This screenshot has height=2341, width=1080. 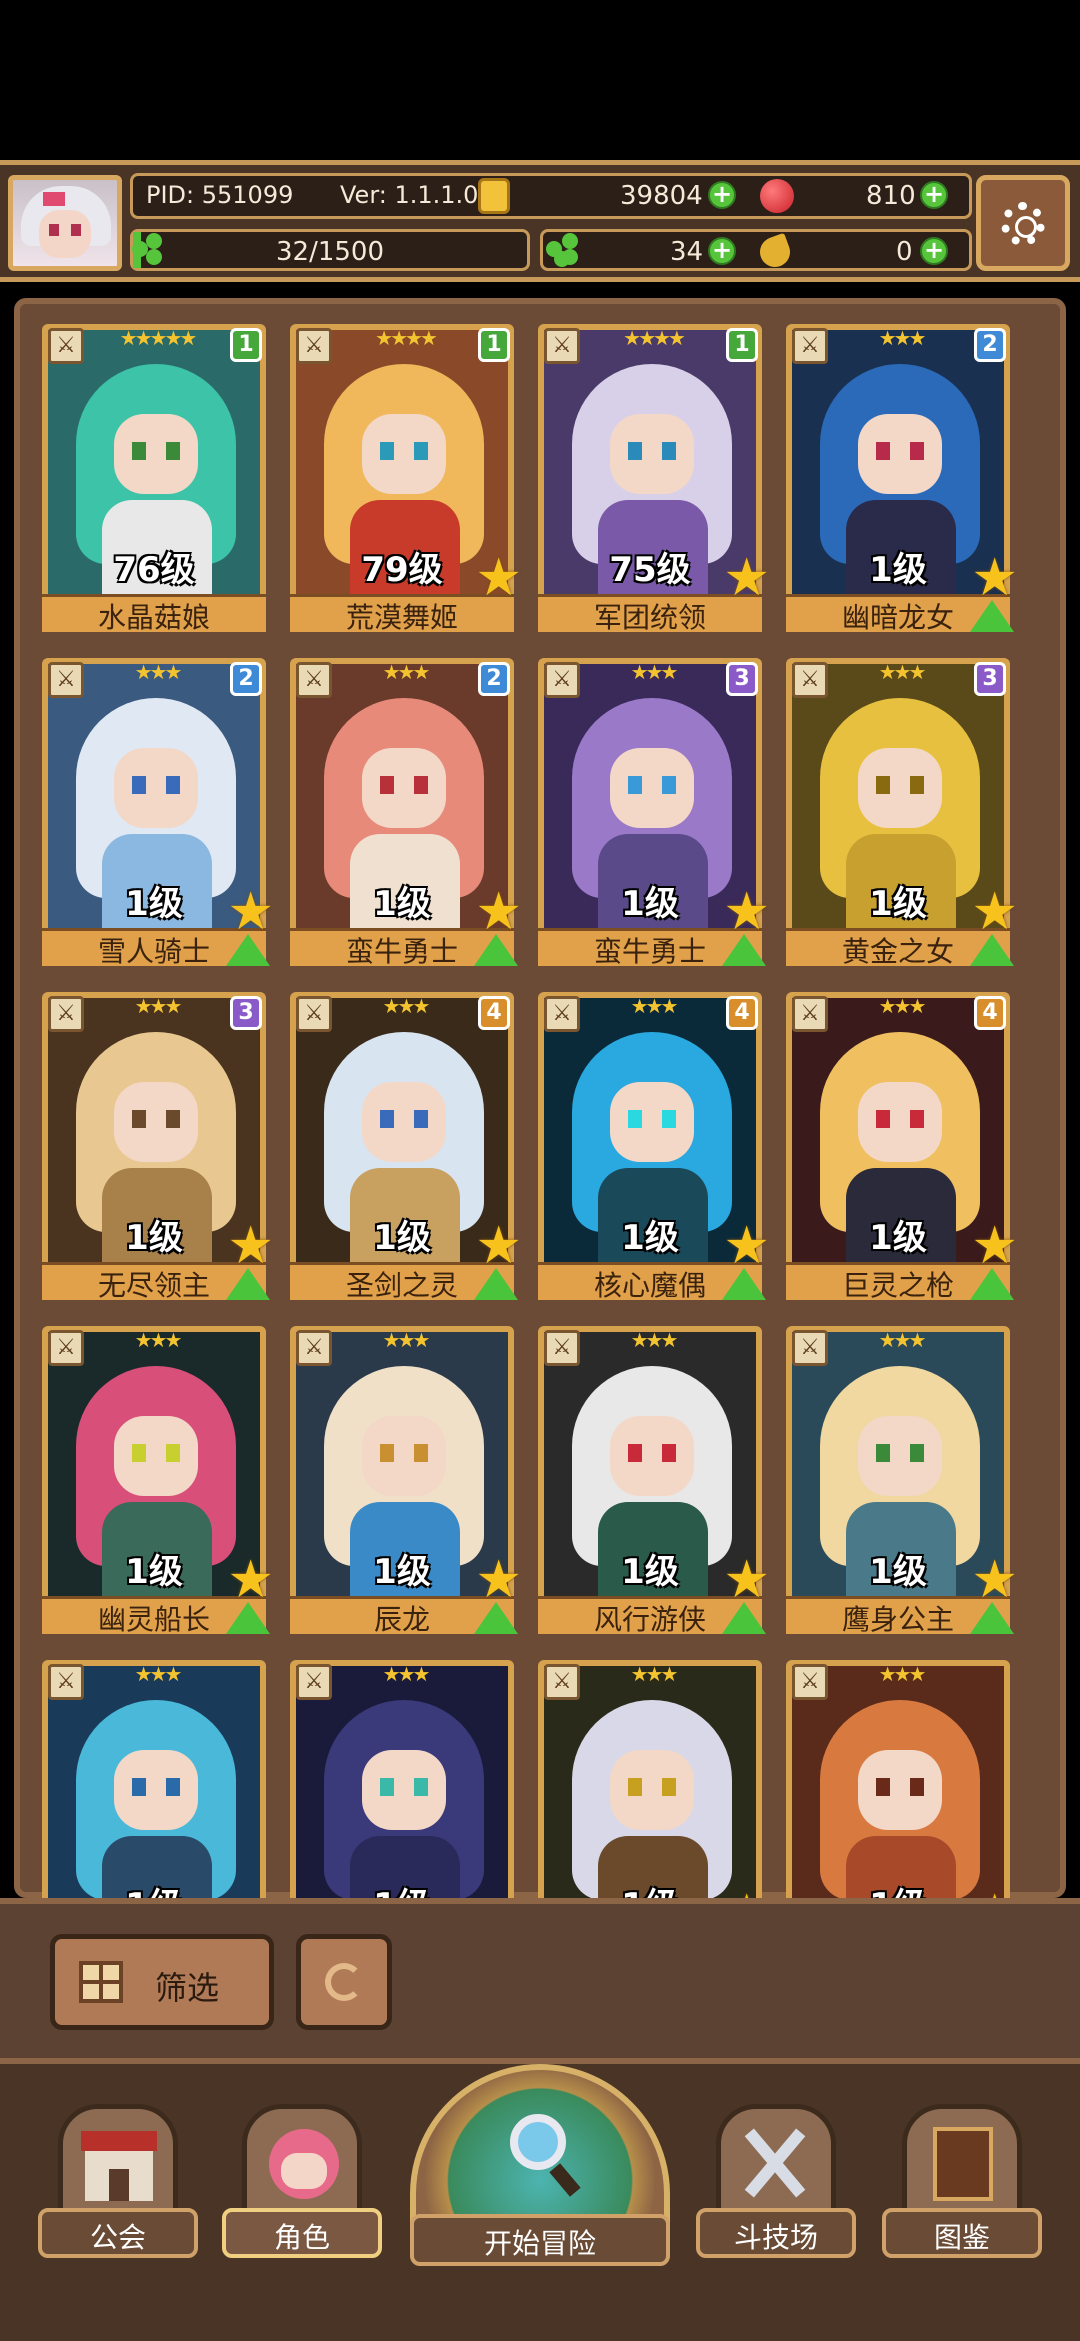 What do you see at coordinates (902, 478) in the screenshot?
I see `hero-card: ⚔ ★★★ 2 1级 幽暗龙女 ★` at bounding box center [902, 478].